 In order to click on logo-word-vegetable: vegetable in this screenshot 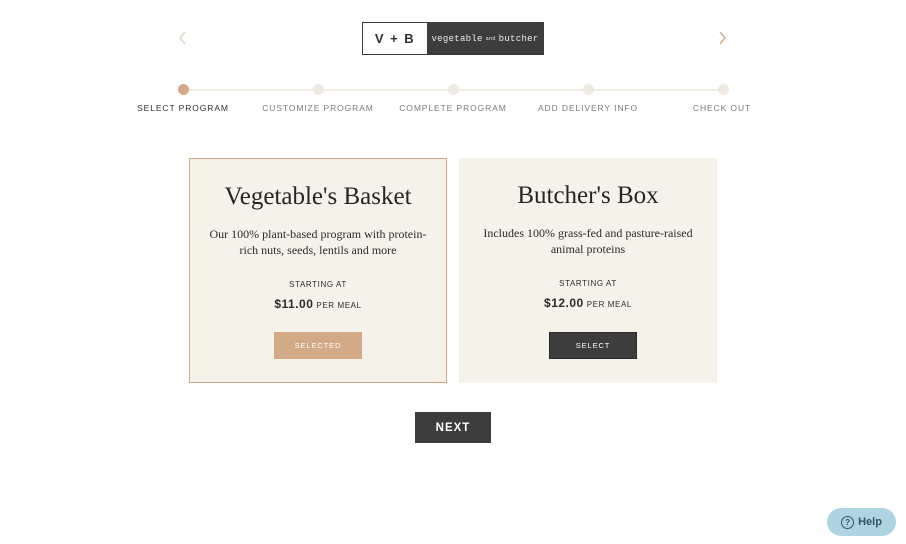, I will do `click(457, 38)`.